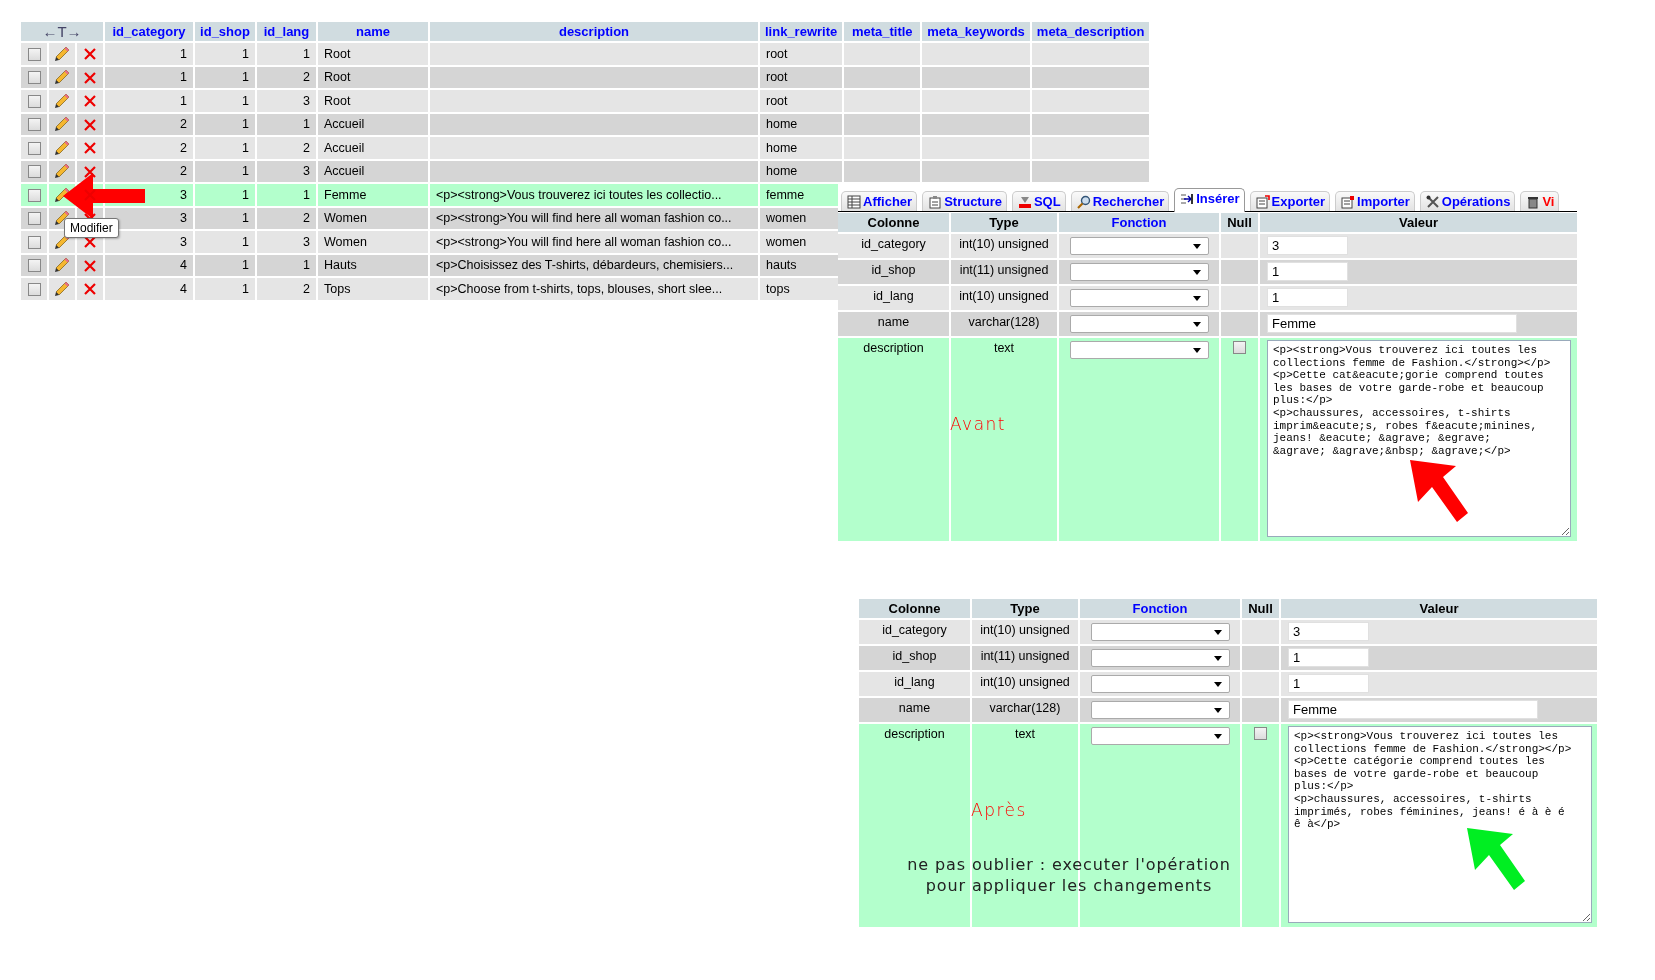  I want to click on table-cell: description, so click(893, 439).